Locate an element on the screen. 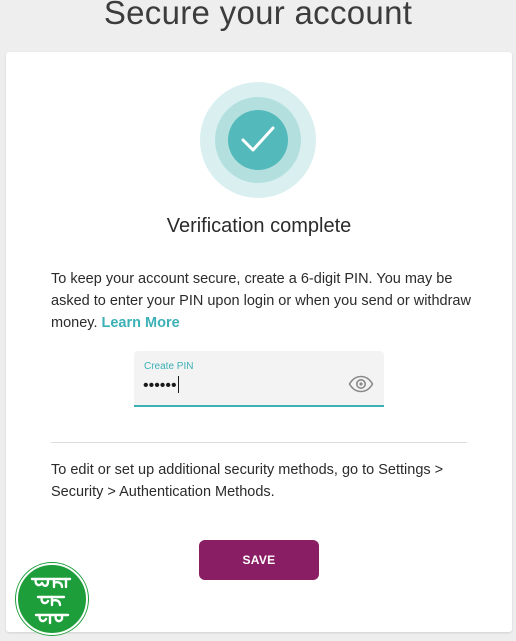 The width and height of the screenshot is (516, 641). watermark-logo-glyphs is located at coordinates (51, 601).